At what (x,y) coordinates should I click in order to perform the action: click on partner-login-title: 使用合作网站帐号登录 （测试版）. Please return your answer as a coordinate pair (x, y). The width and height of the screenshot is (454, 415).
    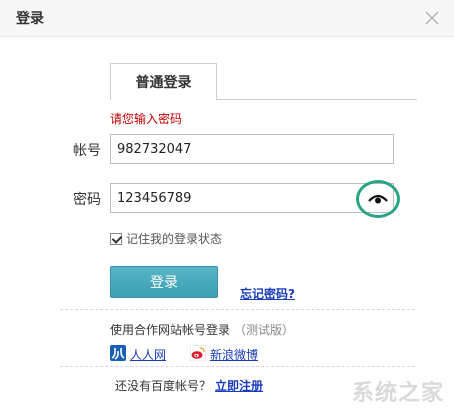
    Looking at the image, I should click on (202, 329).